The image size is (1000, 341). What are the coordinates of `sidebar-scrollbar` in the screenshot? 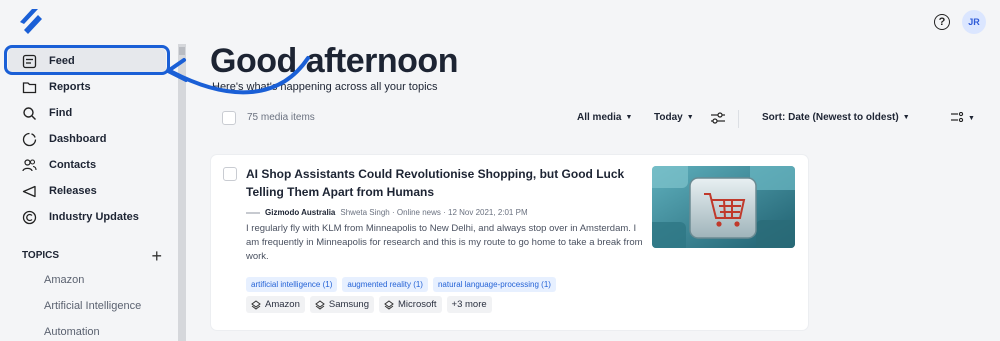 It's located at (182, 192).